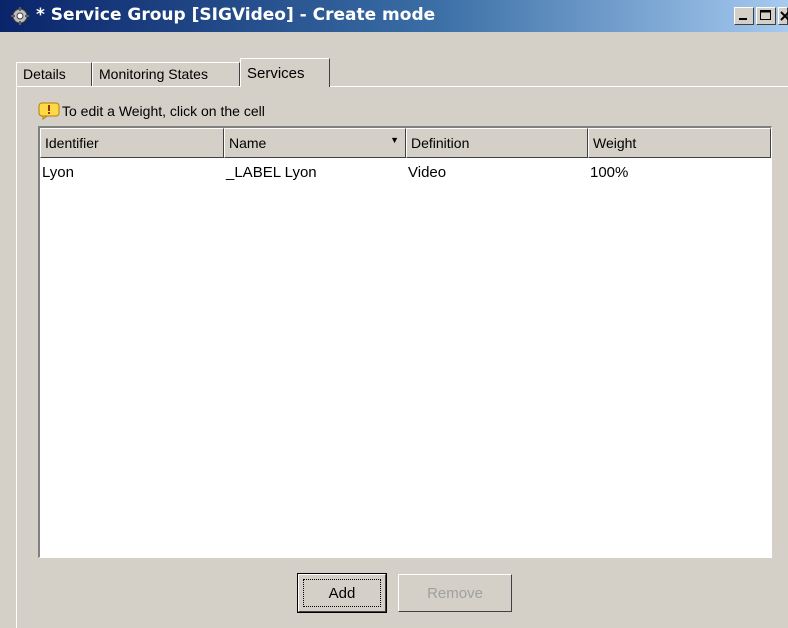  I want to click on table-header: Identifier Name ▼ Definition Weight, so click(405, 143).